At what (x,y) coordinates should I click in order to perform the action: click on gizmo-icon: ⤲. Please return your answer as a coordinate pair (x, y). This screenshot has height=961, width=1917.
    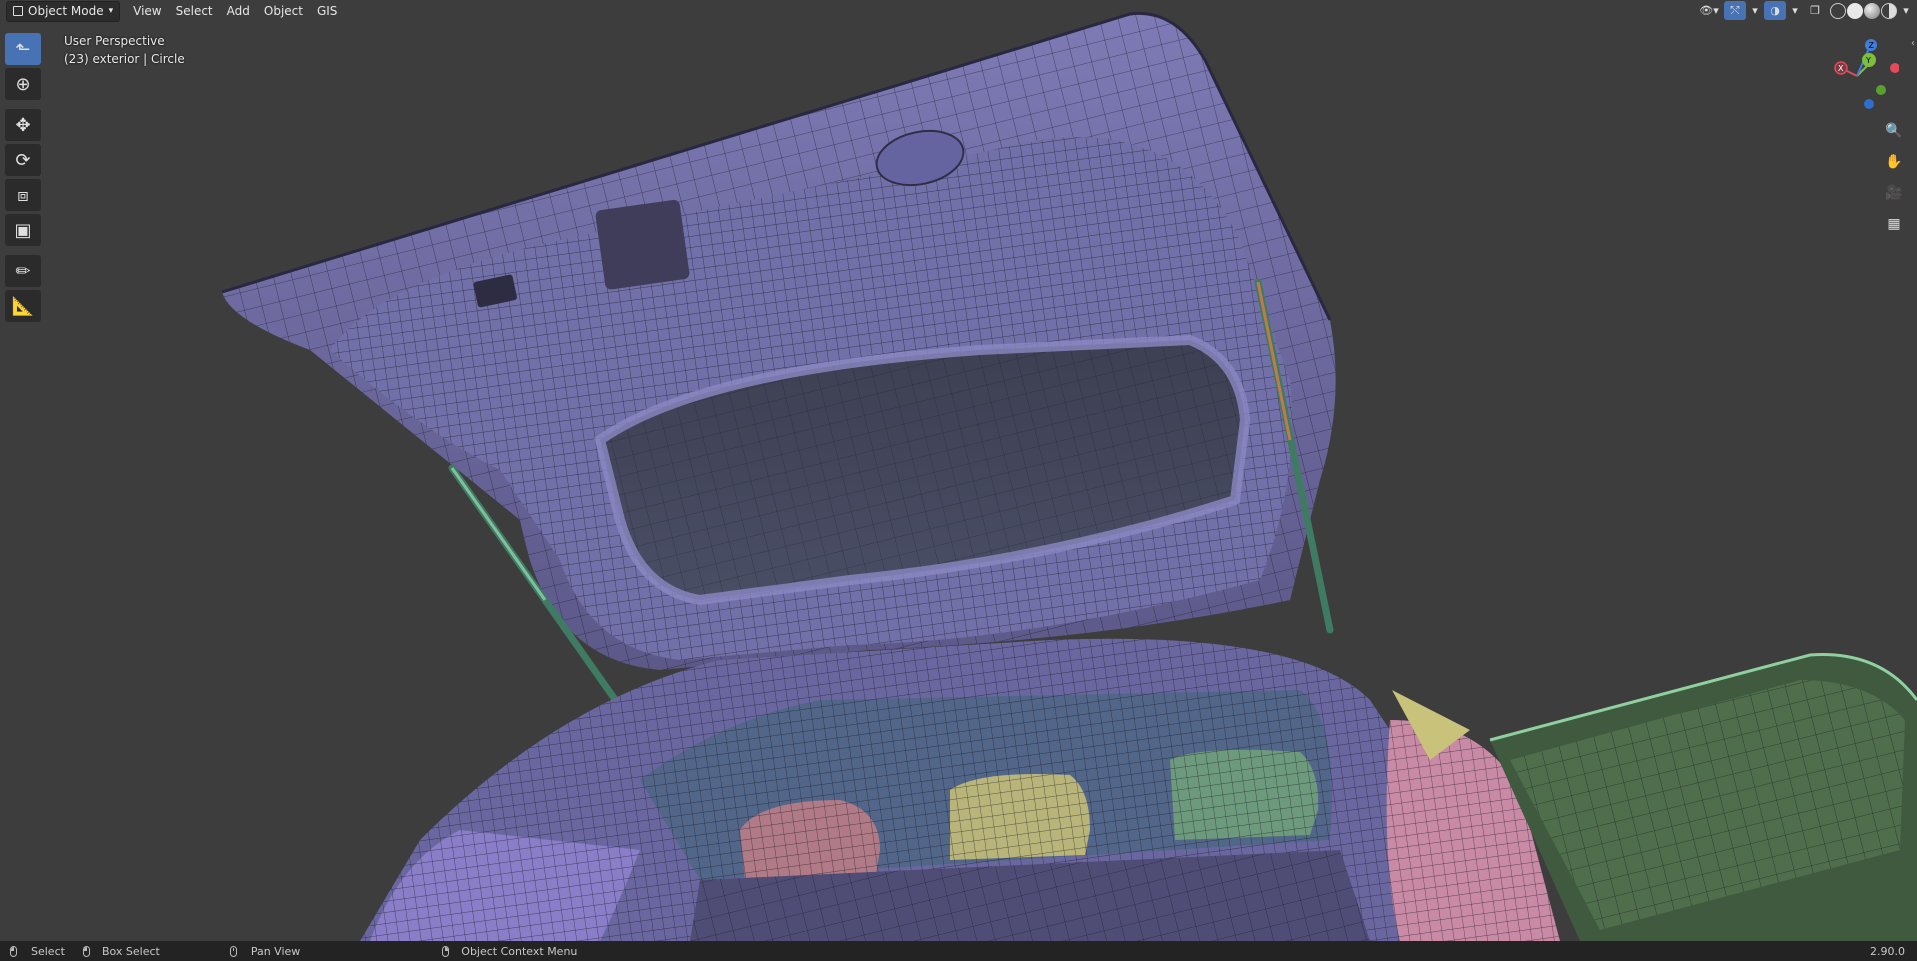
    Looking at the image, I should click on (1735, 10).